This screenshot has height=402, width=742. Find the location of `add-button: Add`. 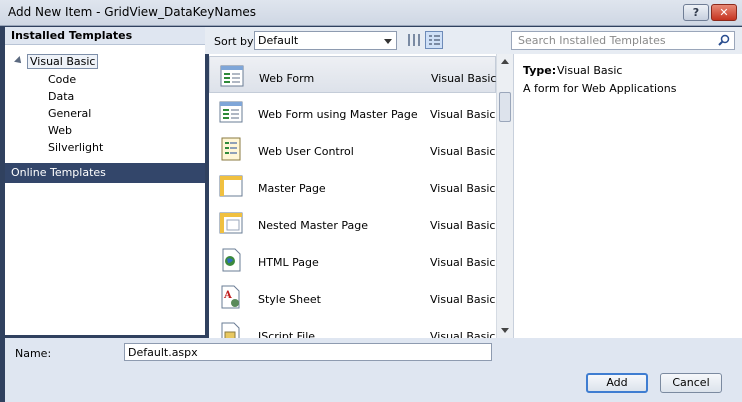

add-button: Add is located at coordinates (617, 383).